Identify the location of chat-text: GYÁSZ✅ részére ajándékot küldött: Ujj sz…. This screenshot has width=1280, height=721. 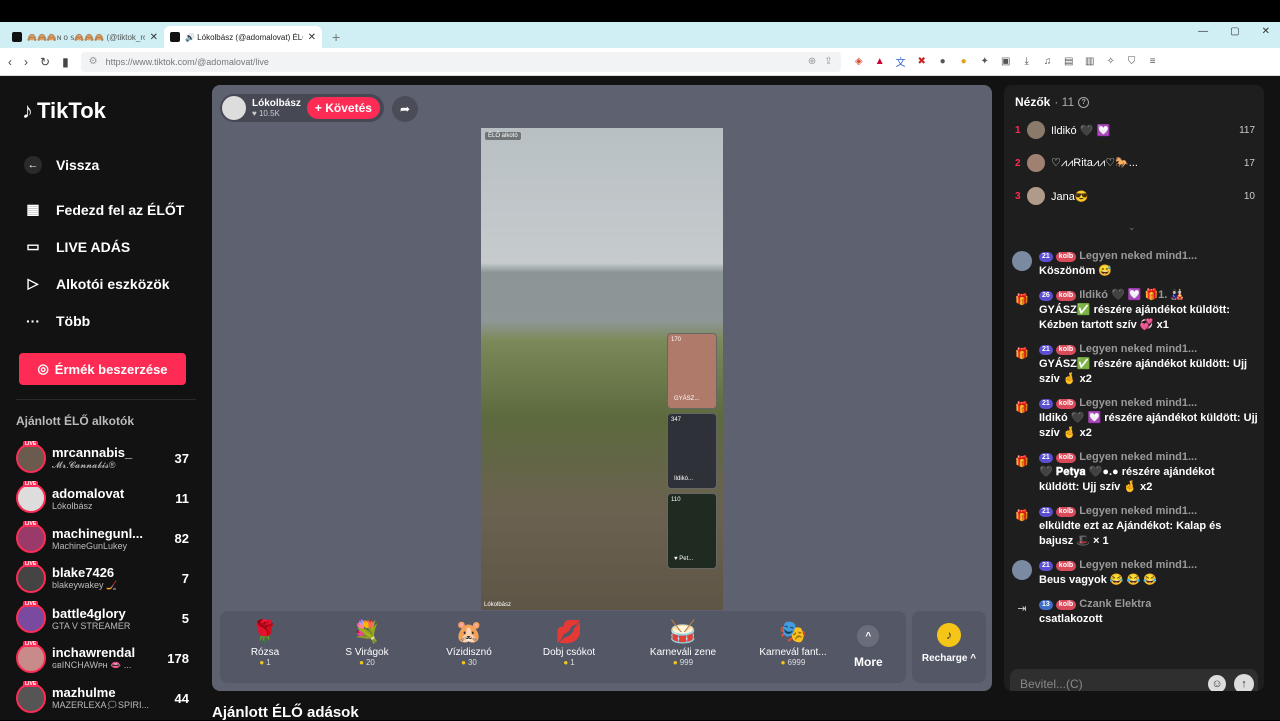
(1143, 371).